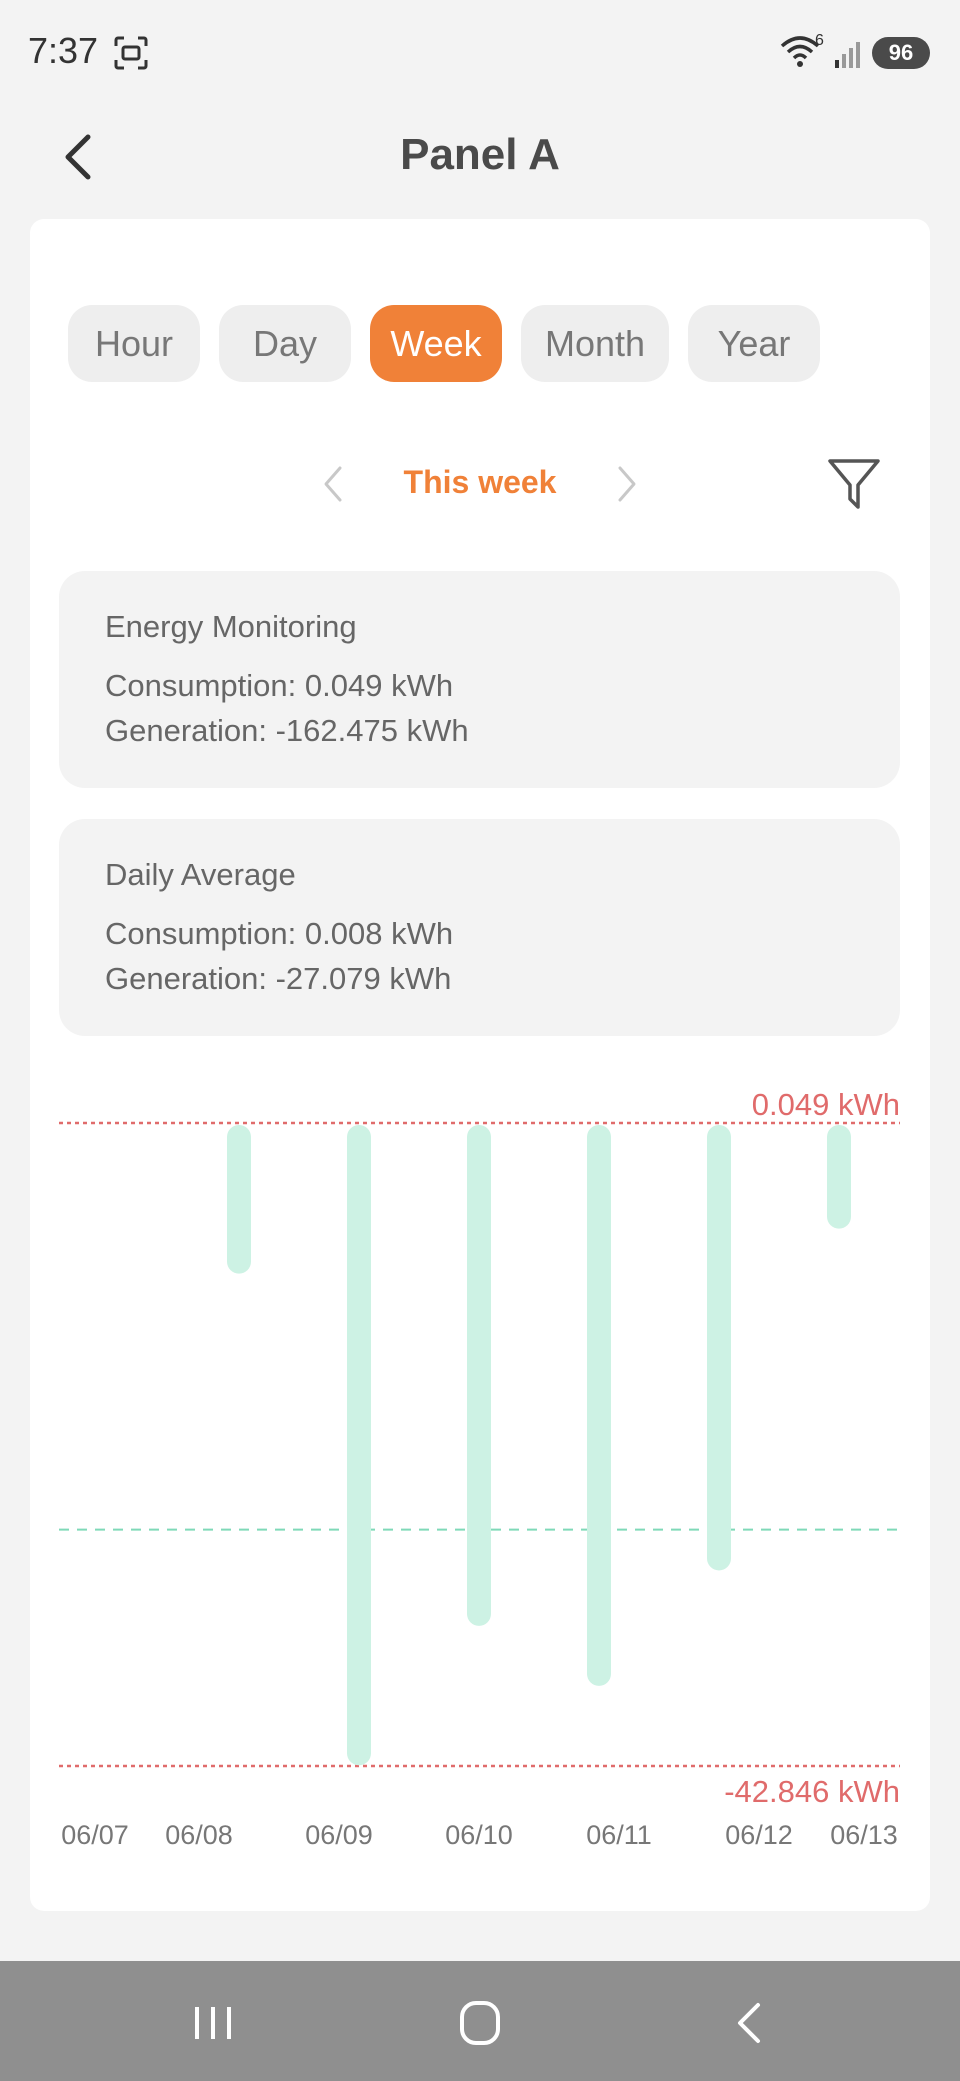 The width and height of the screenshot is (960, 2081). I want to click on daily-average-title: Daily Average, so click(200, 874).